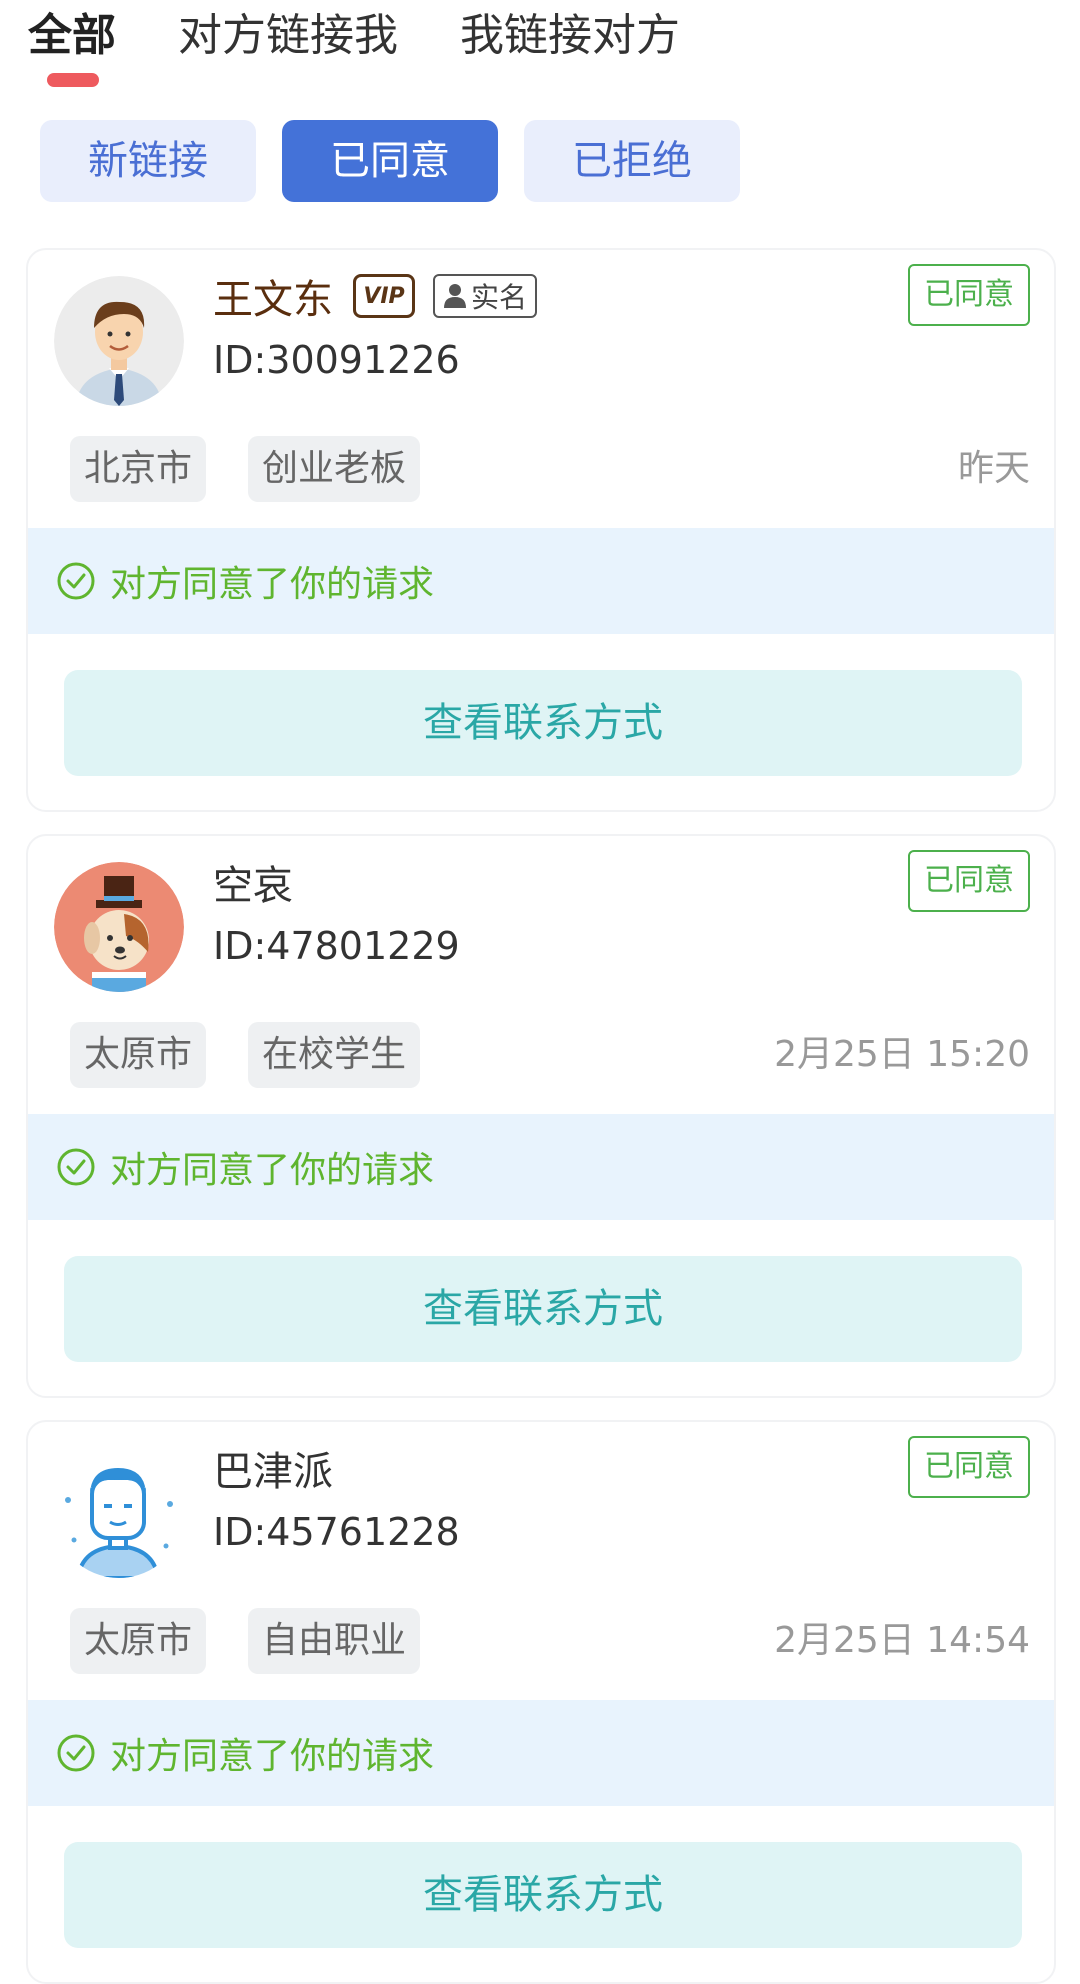 Image resolution: width=1080 pixels, height=1984 pixels. I want to click on user-name: 空哀, so click(253, 886).